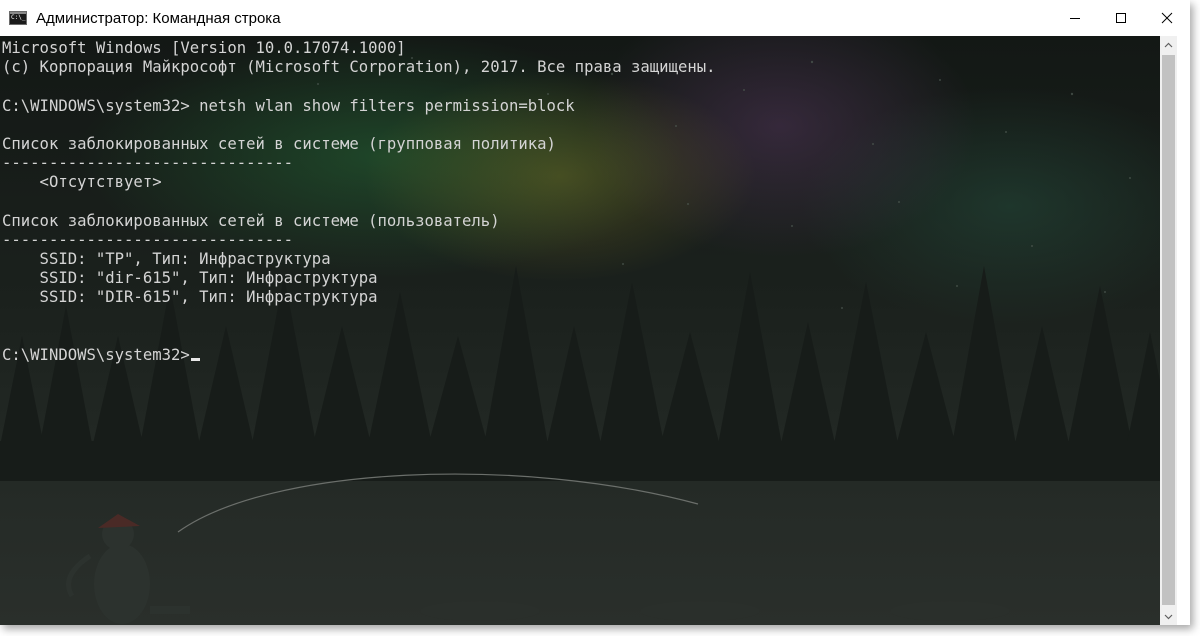  I want to click on scroll-down-button, so click(1168, 616).